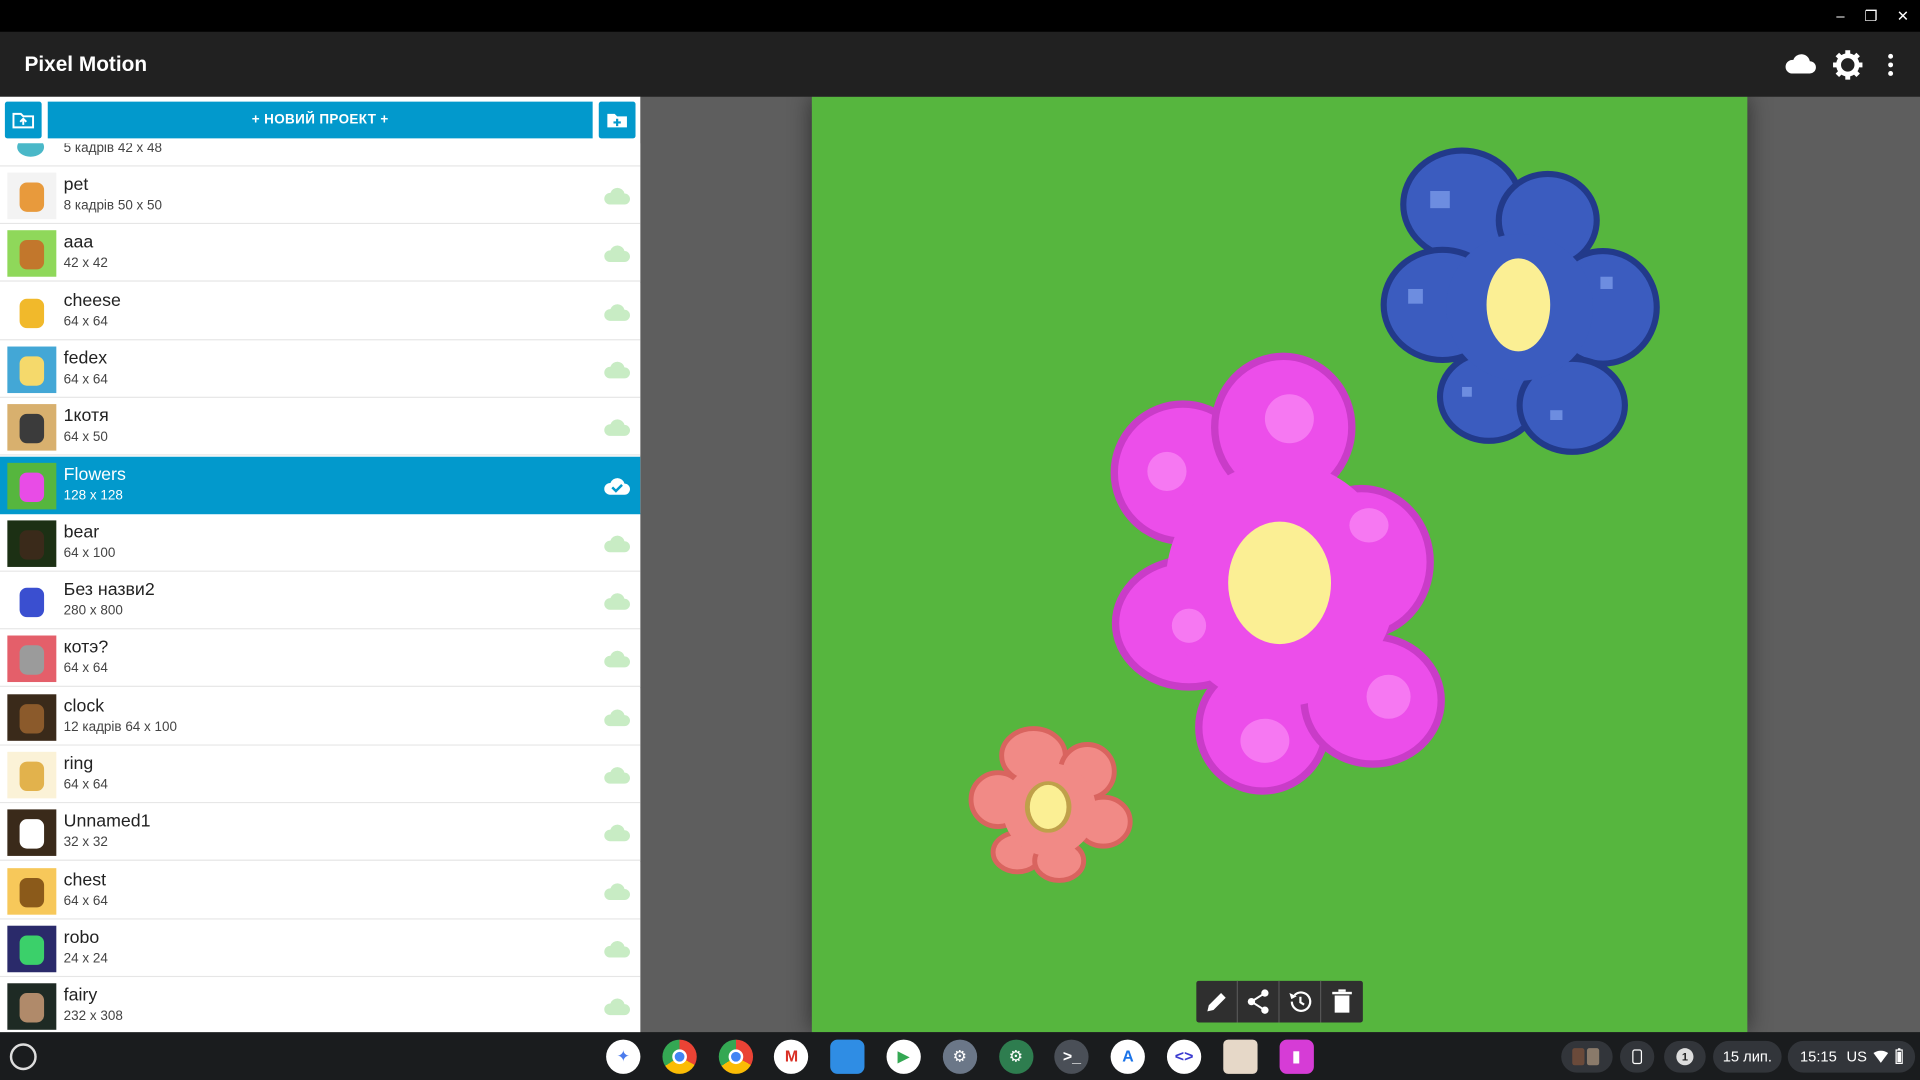 The width and height of the screenshot is (1920, 1080). I want to click on list-item: 1котя 64 x 50, so click(320, 427).